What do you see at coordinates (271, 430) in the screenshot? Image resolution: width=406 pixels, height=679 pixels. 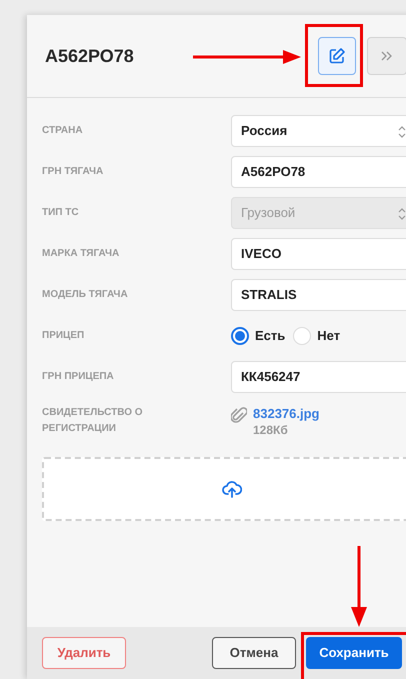 I see `file-size: 128Кб` at bounding box center [271, 430].